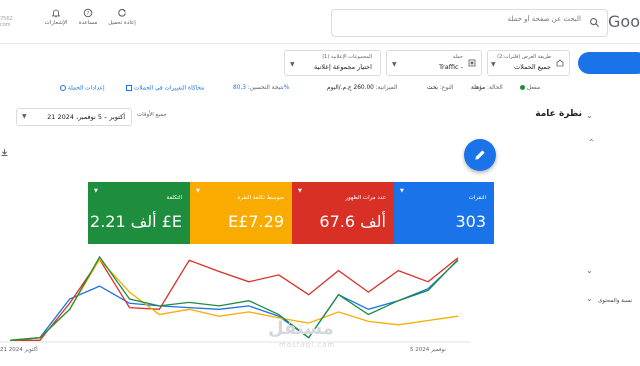 The image size is (640, 366). Describe the element at coordinates (260, 198) in the screenshot. I see `metric-label: متوسط تكلفة النقرة` at that location.